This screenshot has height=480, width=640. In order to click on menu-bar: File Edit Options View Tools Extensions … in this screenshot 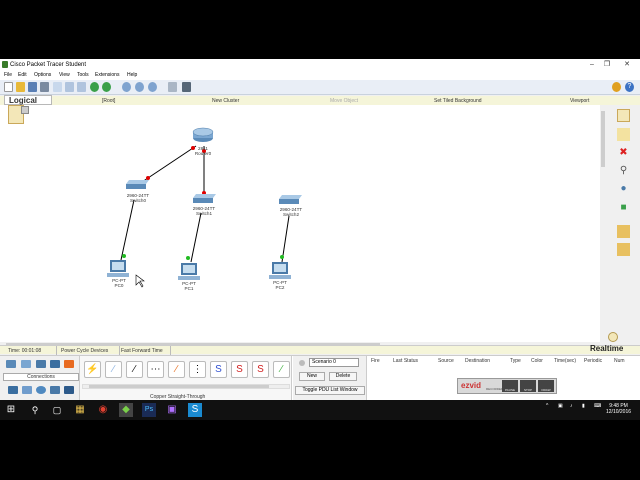, I will do `click(320, 75)`.